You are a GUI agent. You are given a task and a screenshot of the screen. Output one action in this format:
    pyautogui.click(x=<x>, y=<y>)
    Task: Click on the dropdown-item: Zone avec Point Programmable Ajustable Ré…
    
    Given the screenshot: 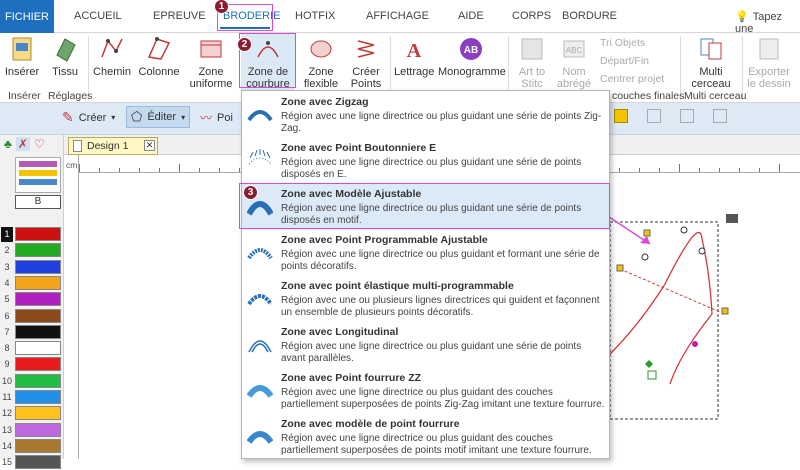 What is the action you would take?
    pyautogui.click(x=425, y=253)
    